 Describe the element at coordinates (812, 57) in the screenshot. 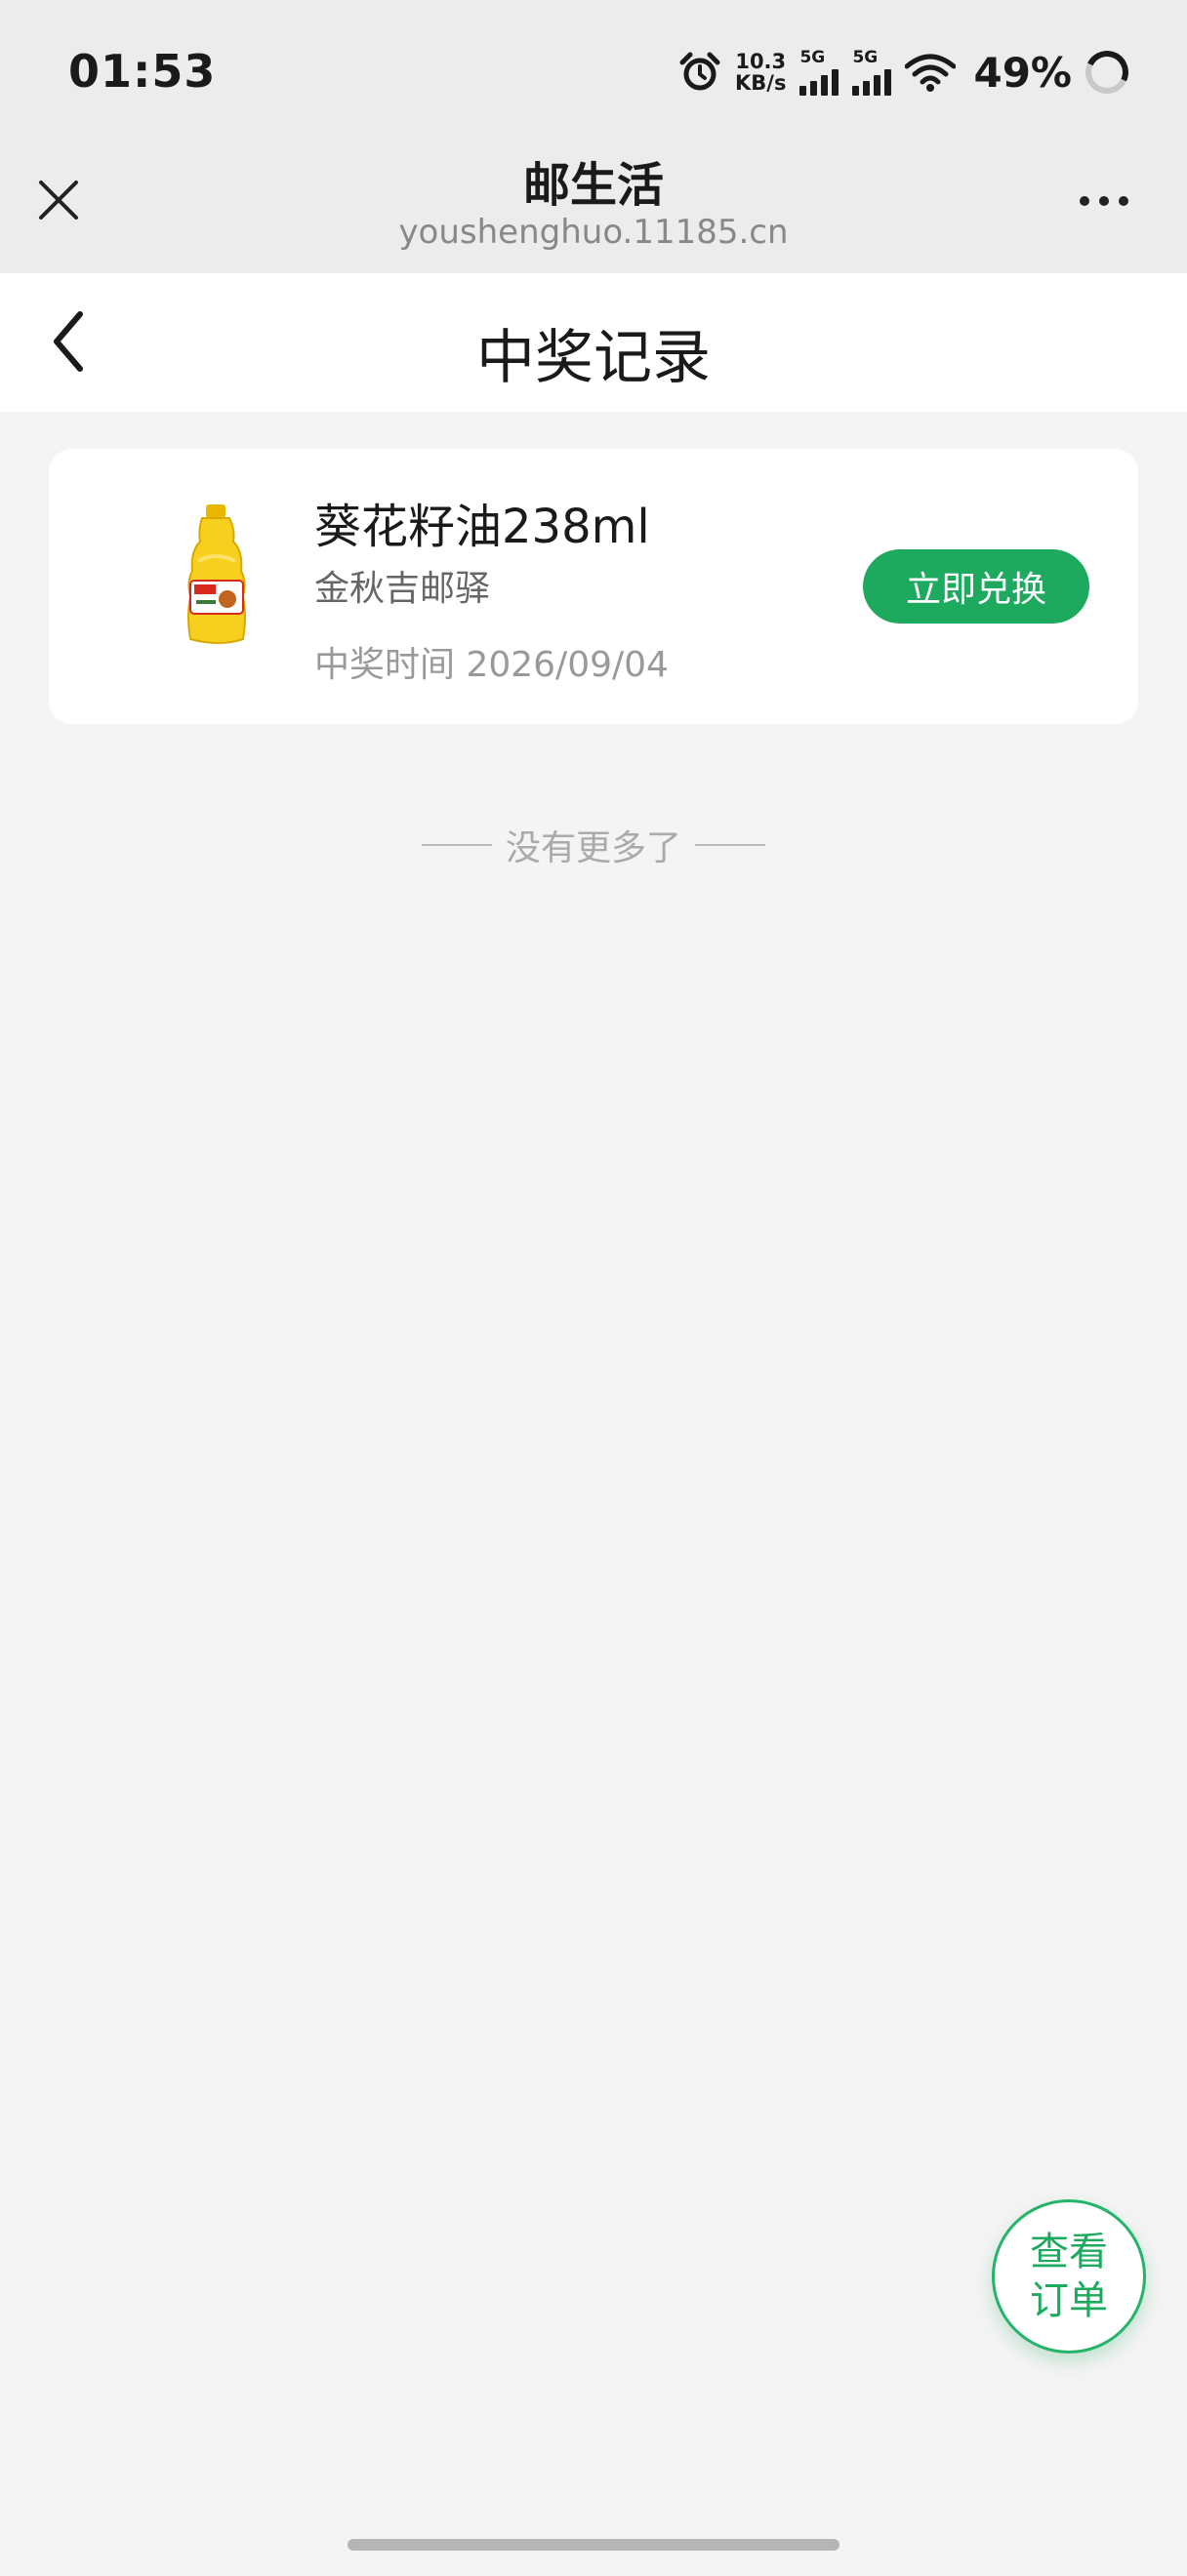

I see `sim1-tag: 5G` at that location.